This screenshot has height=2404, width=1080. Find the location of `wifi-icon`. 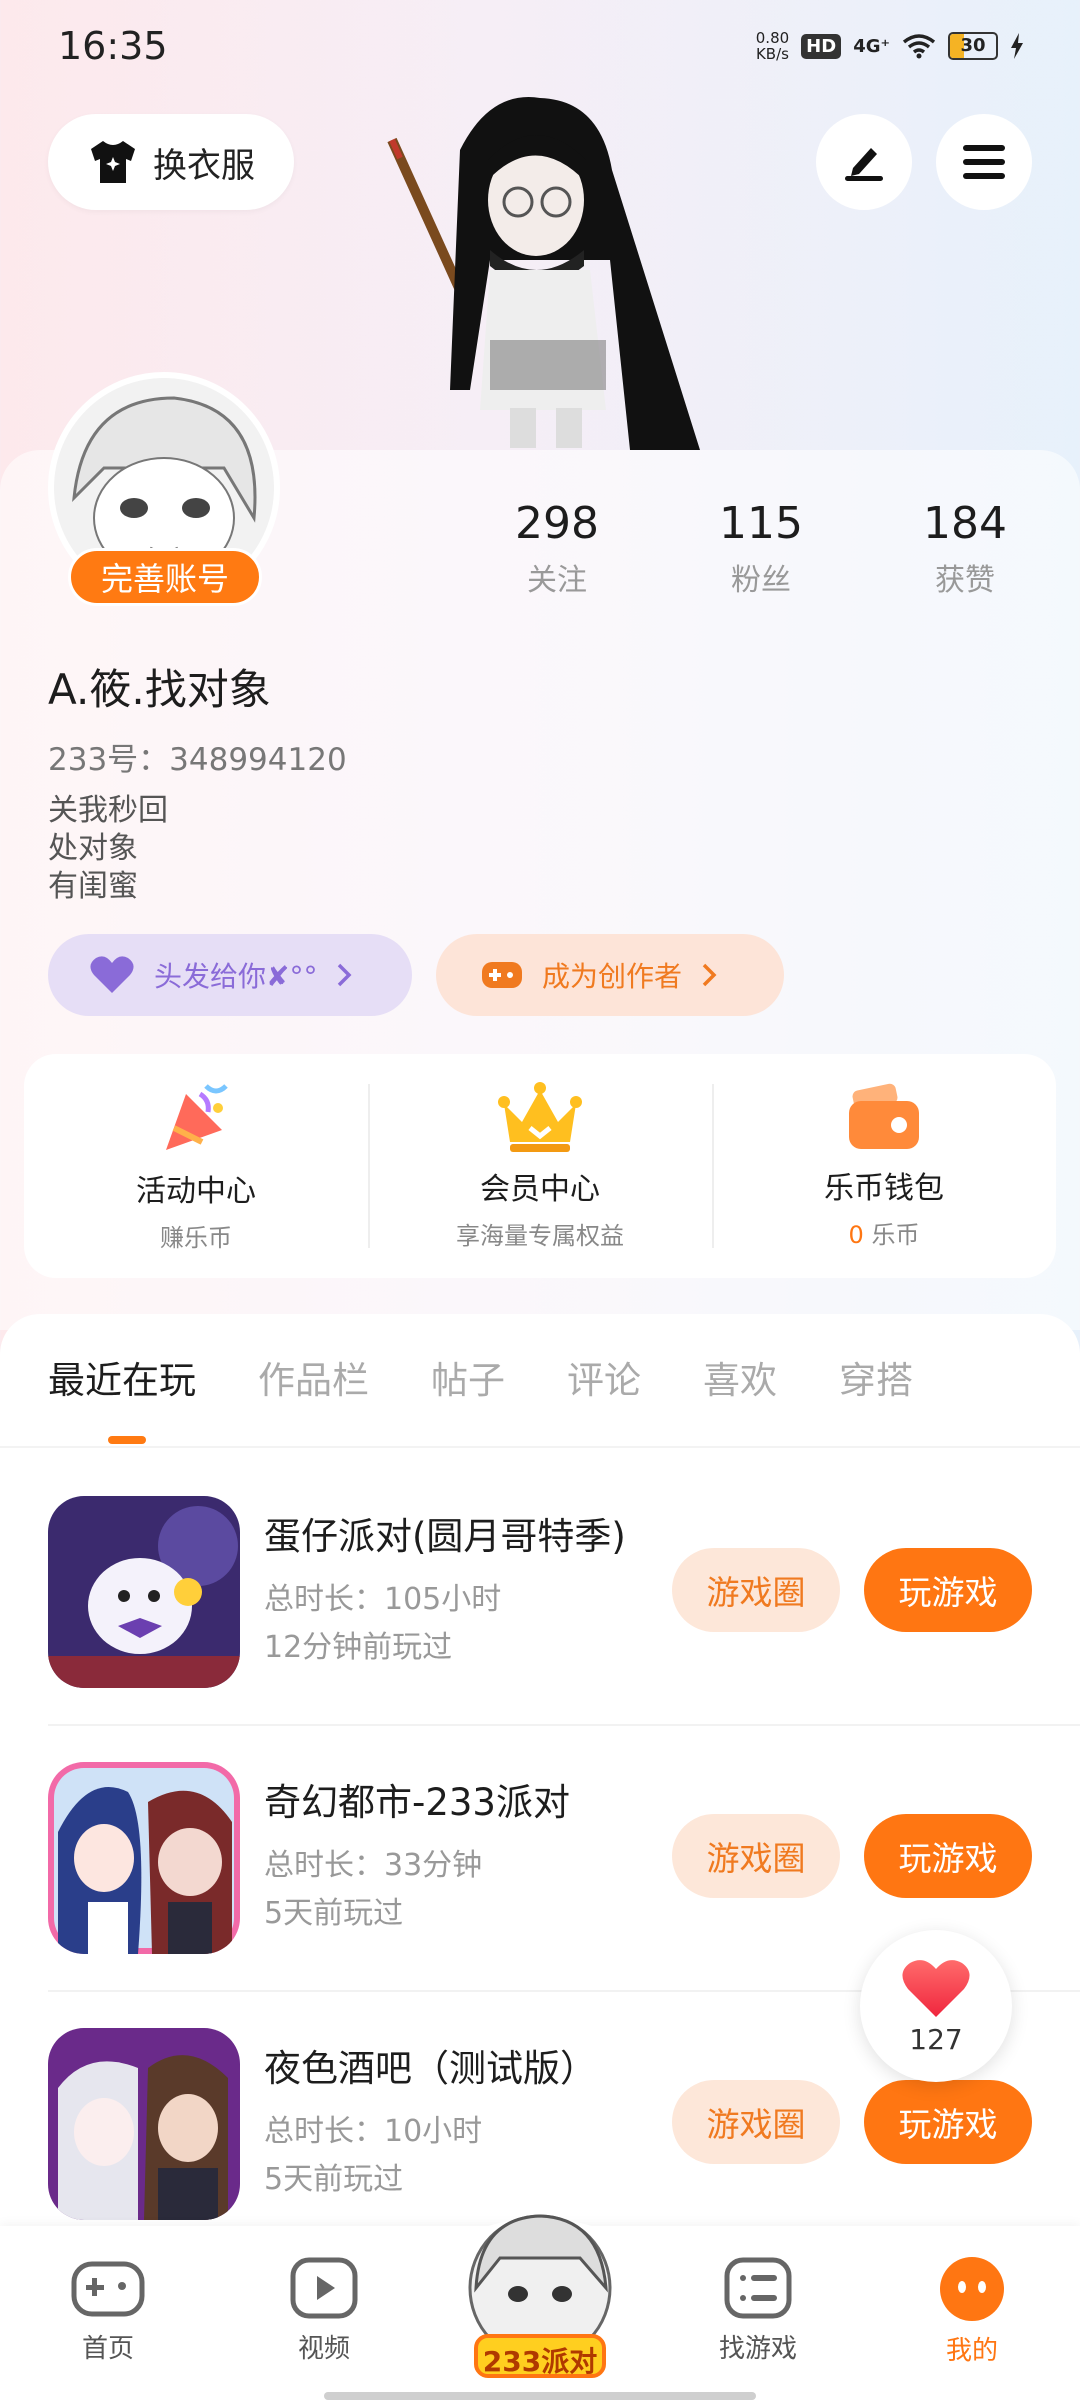

wifi-icon is located at coordinates (919, 46).